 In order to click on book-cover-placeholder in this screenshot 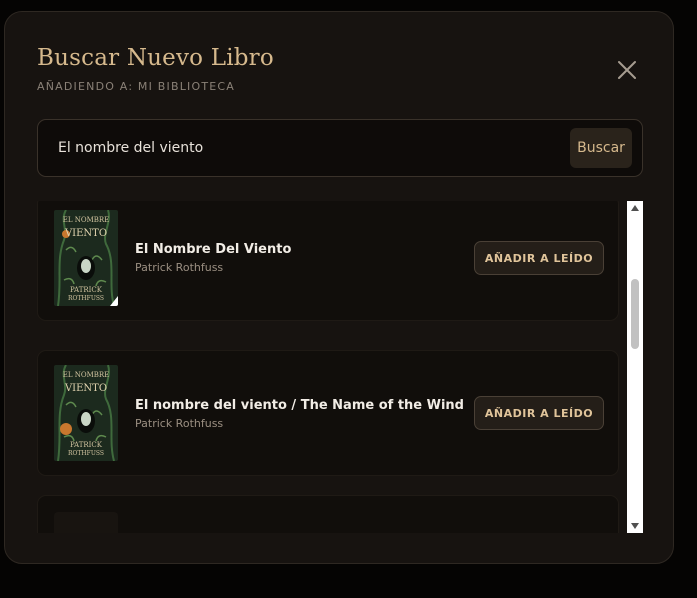, I will do `click(86, 522)`.